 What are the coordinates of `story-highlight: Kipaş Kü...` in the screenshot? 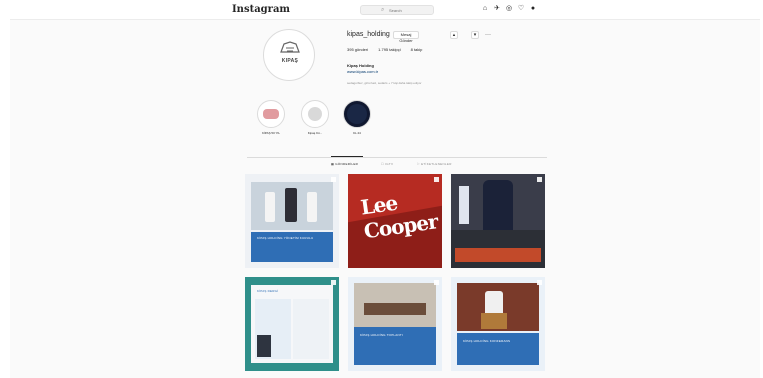 It's located at (315, 117).